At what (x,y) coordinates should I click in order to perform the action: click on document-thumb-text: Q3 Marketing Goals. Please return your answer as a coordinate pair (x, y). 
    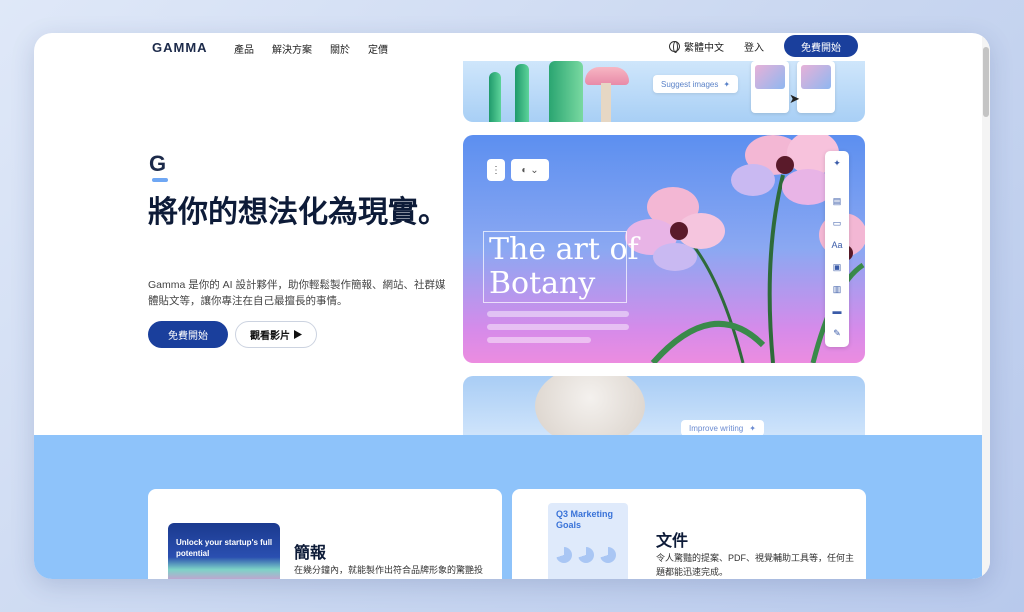
    Looking at the image, I should click on (585, 519).